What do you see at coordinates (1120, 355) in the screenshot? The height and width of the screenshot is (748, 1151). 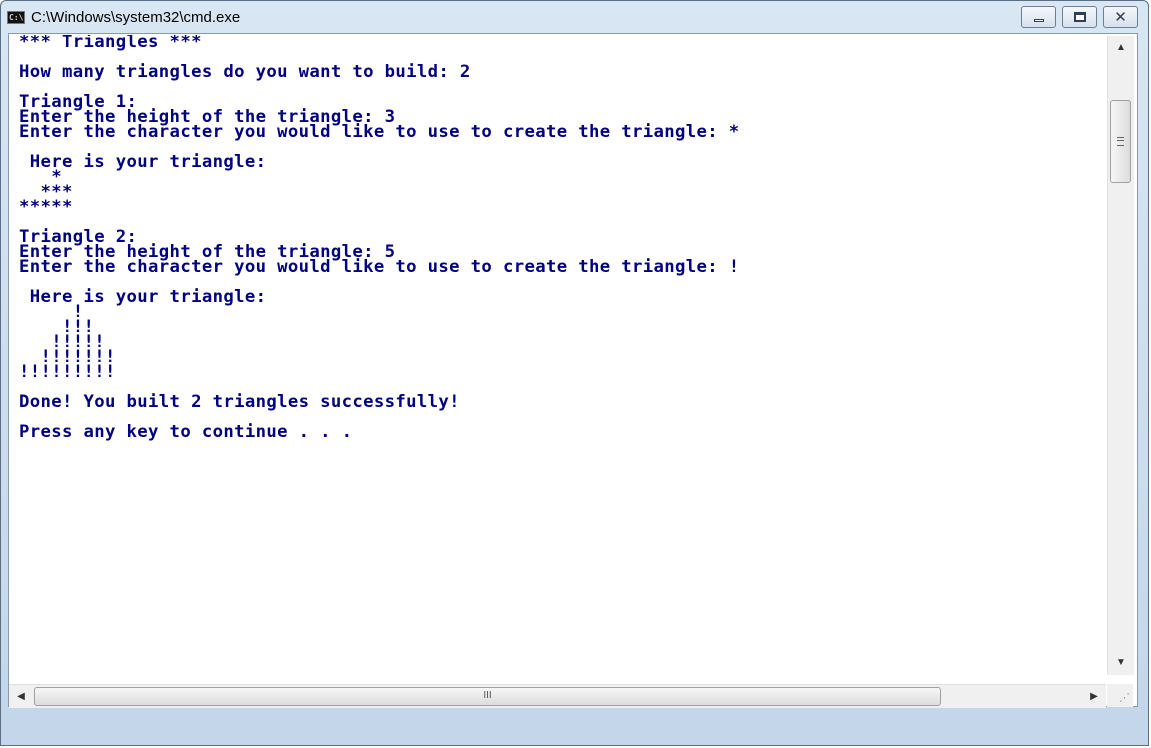 I see `vertical-scrollbar: ▲ ▼` at bounding box center [1120, 355].